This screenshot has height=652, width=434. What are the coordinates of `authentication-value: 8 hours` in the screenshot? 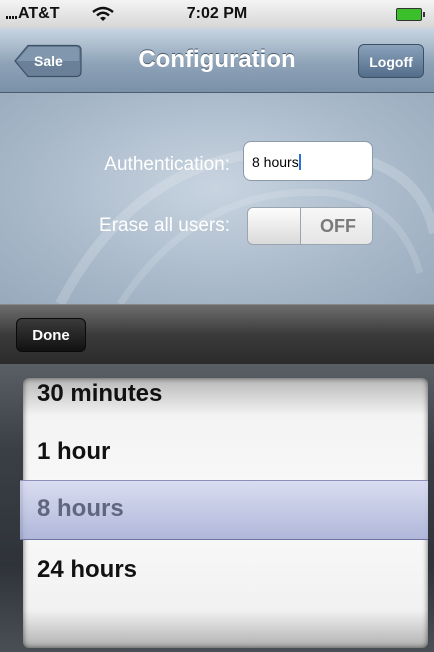 It's located at (275, 162).